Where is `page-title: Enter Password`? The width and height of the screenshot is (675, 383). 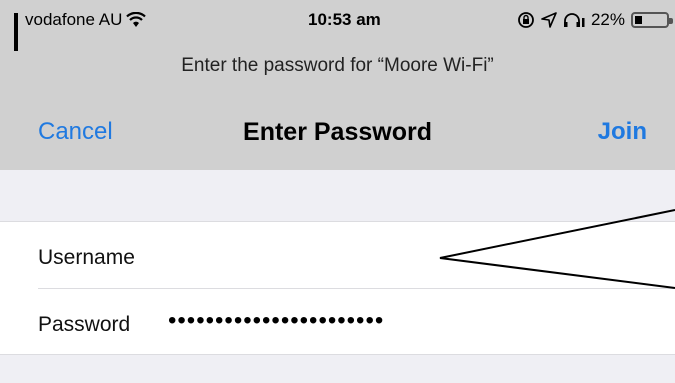 page-title: Enter Password is located at coordinates (337, 132).